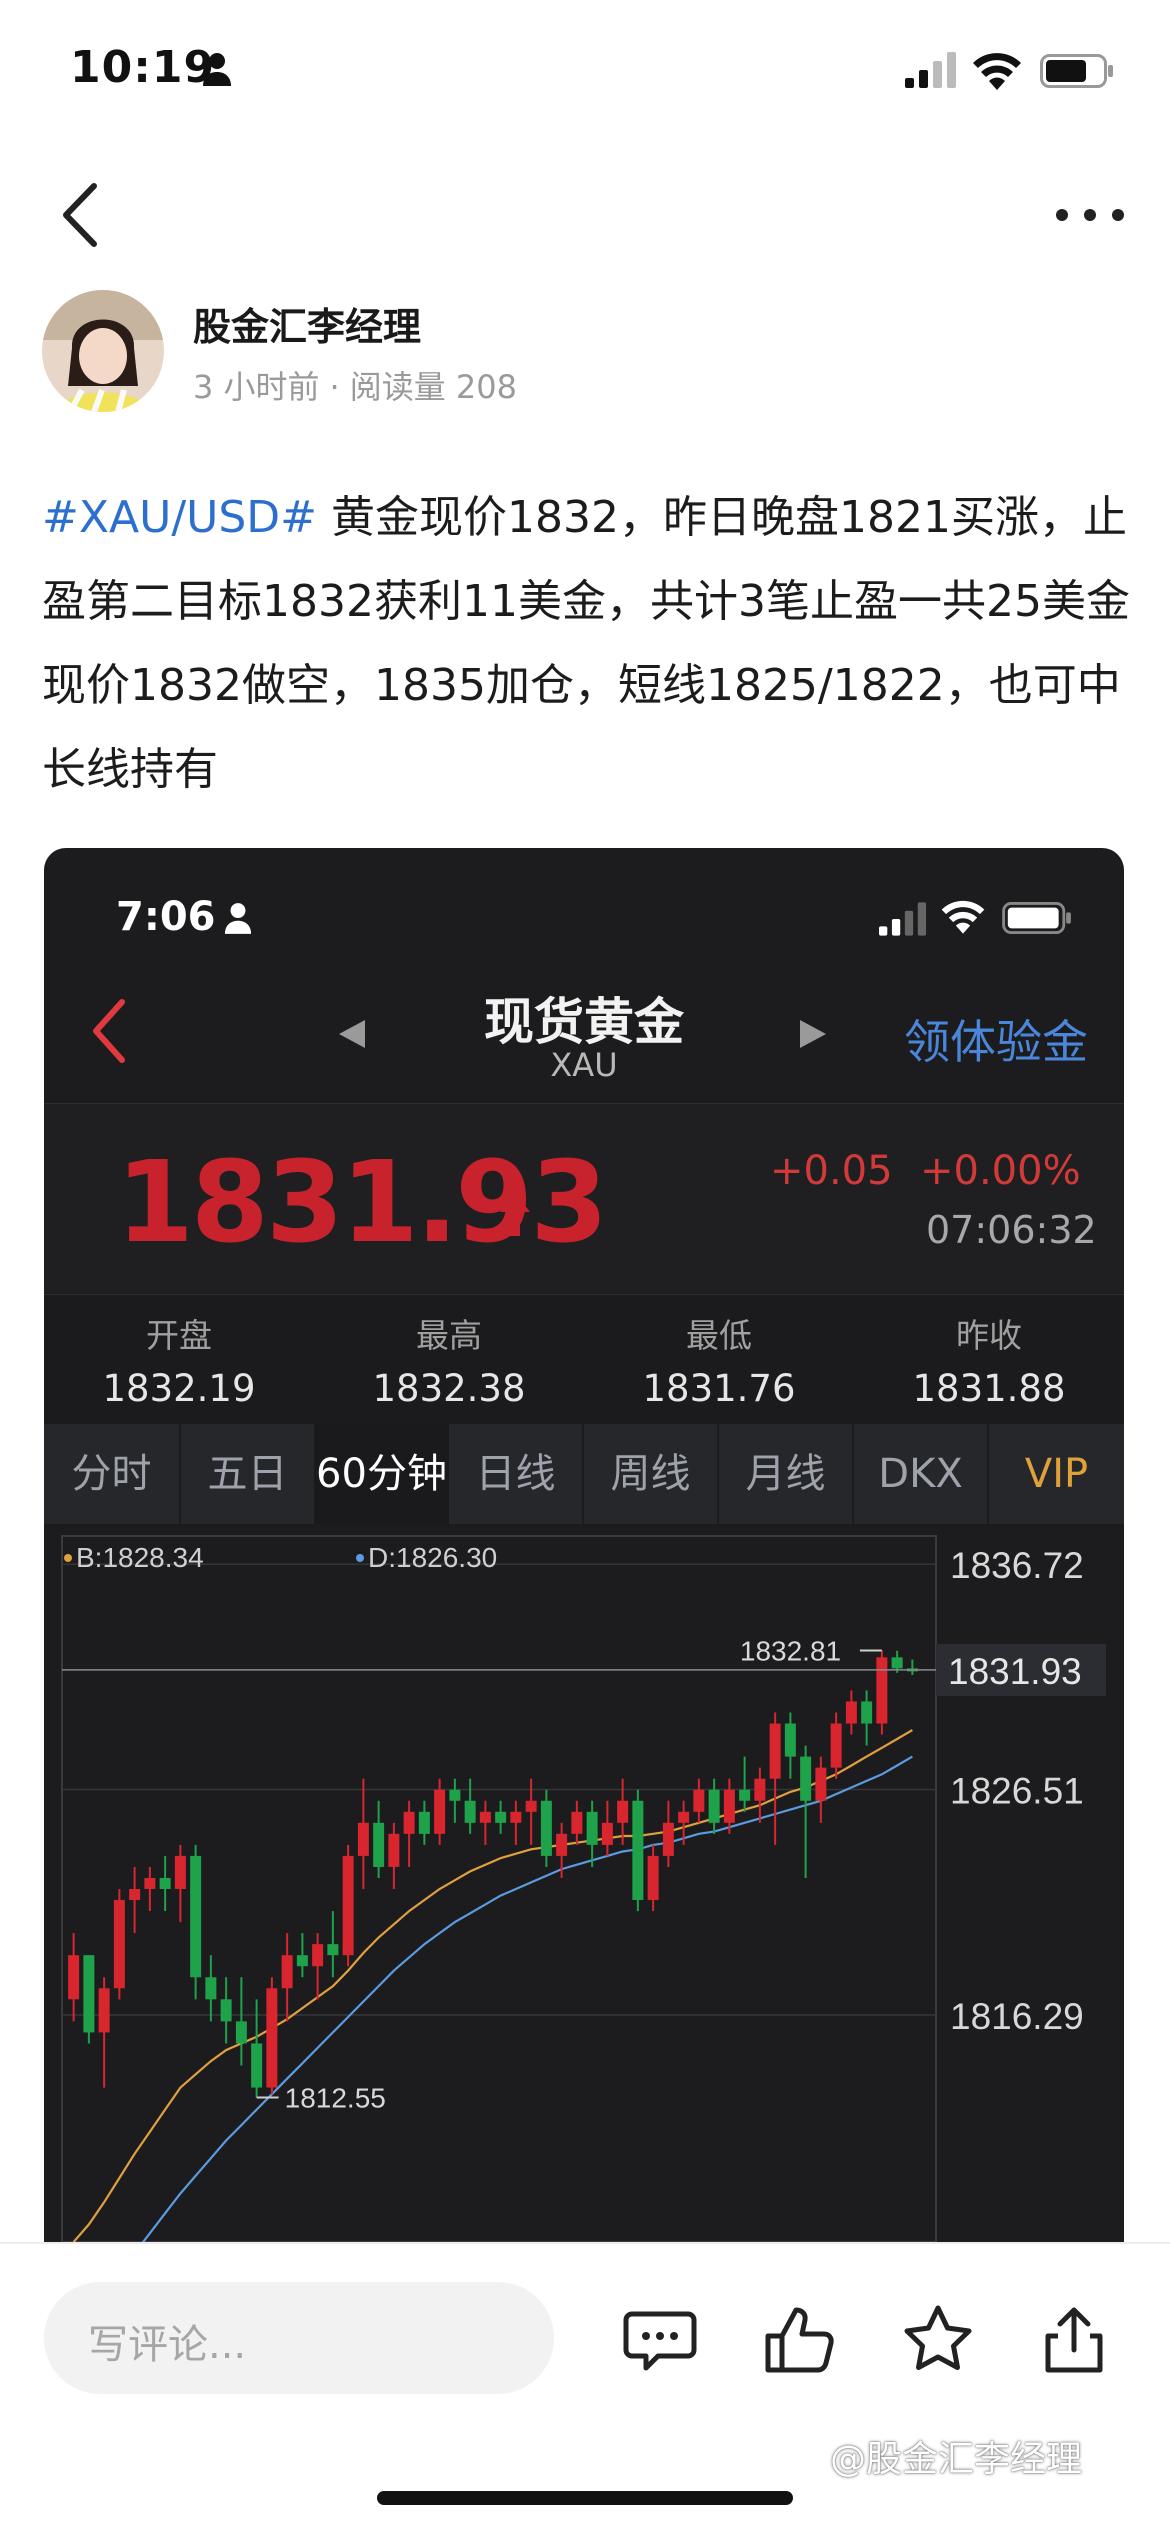  Describe the element at coordinates (111, 1474) in the screenshot. I see `tab-intraday: 分时` at that location.